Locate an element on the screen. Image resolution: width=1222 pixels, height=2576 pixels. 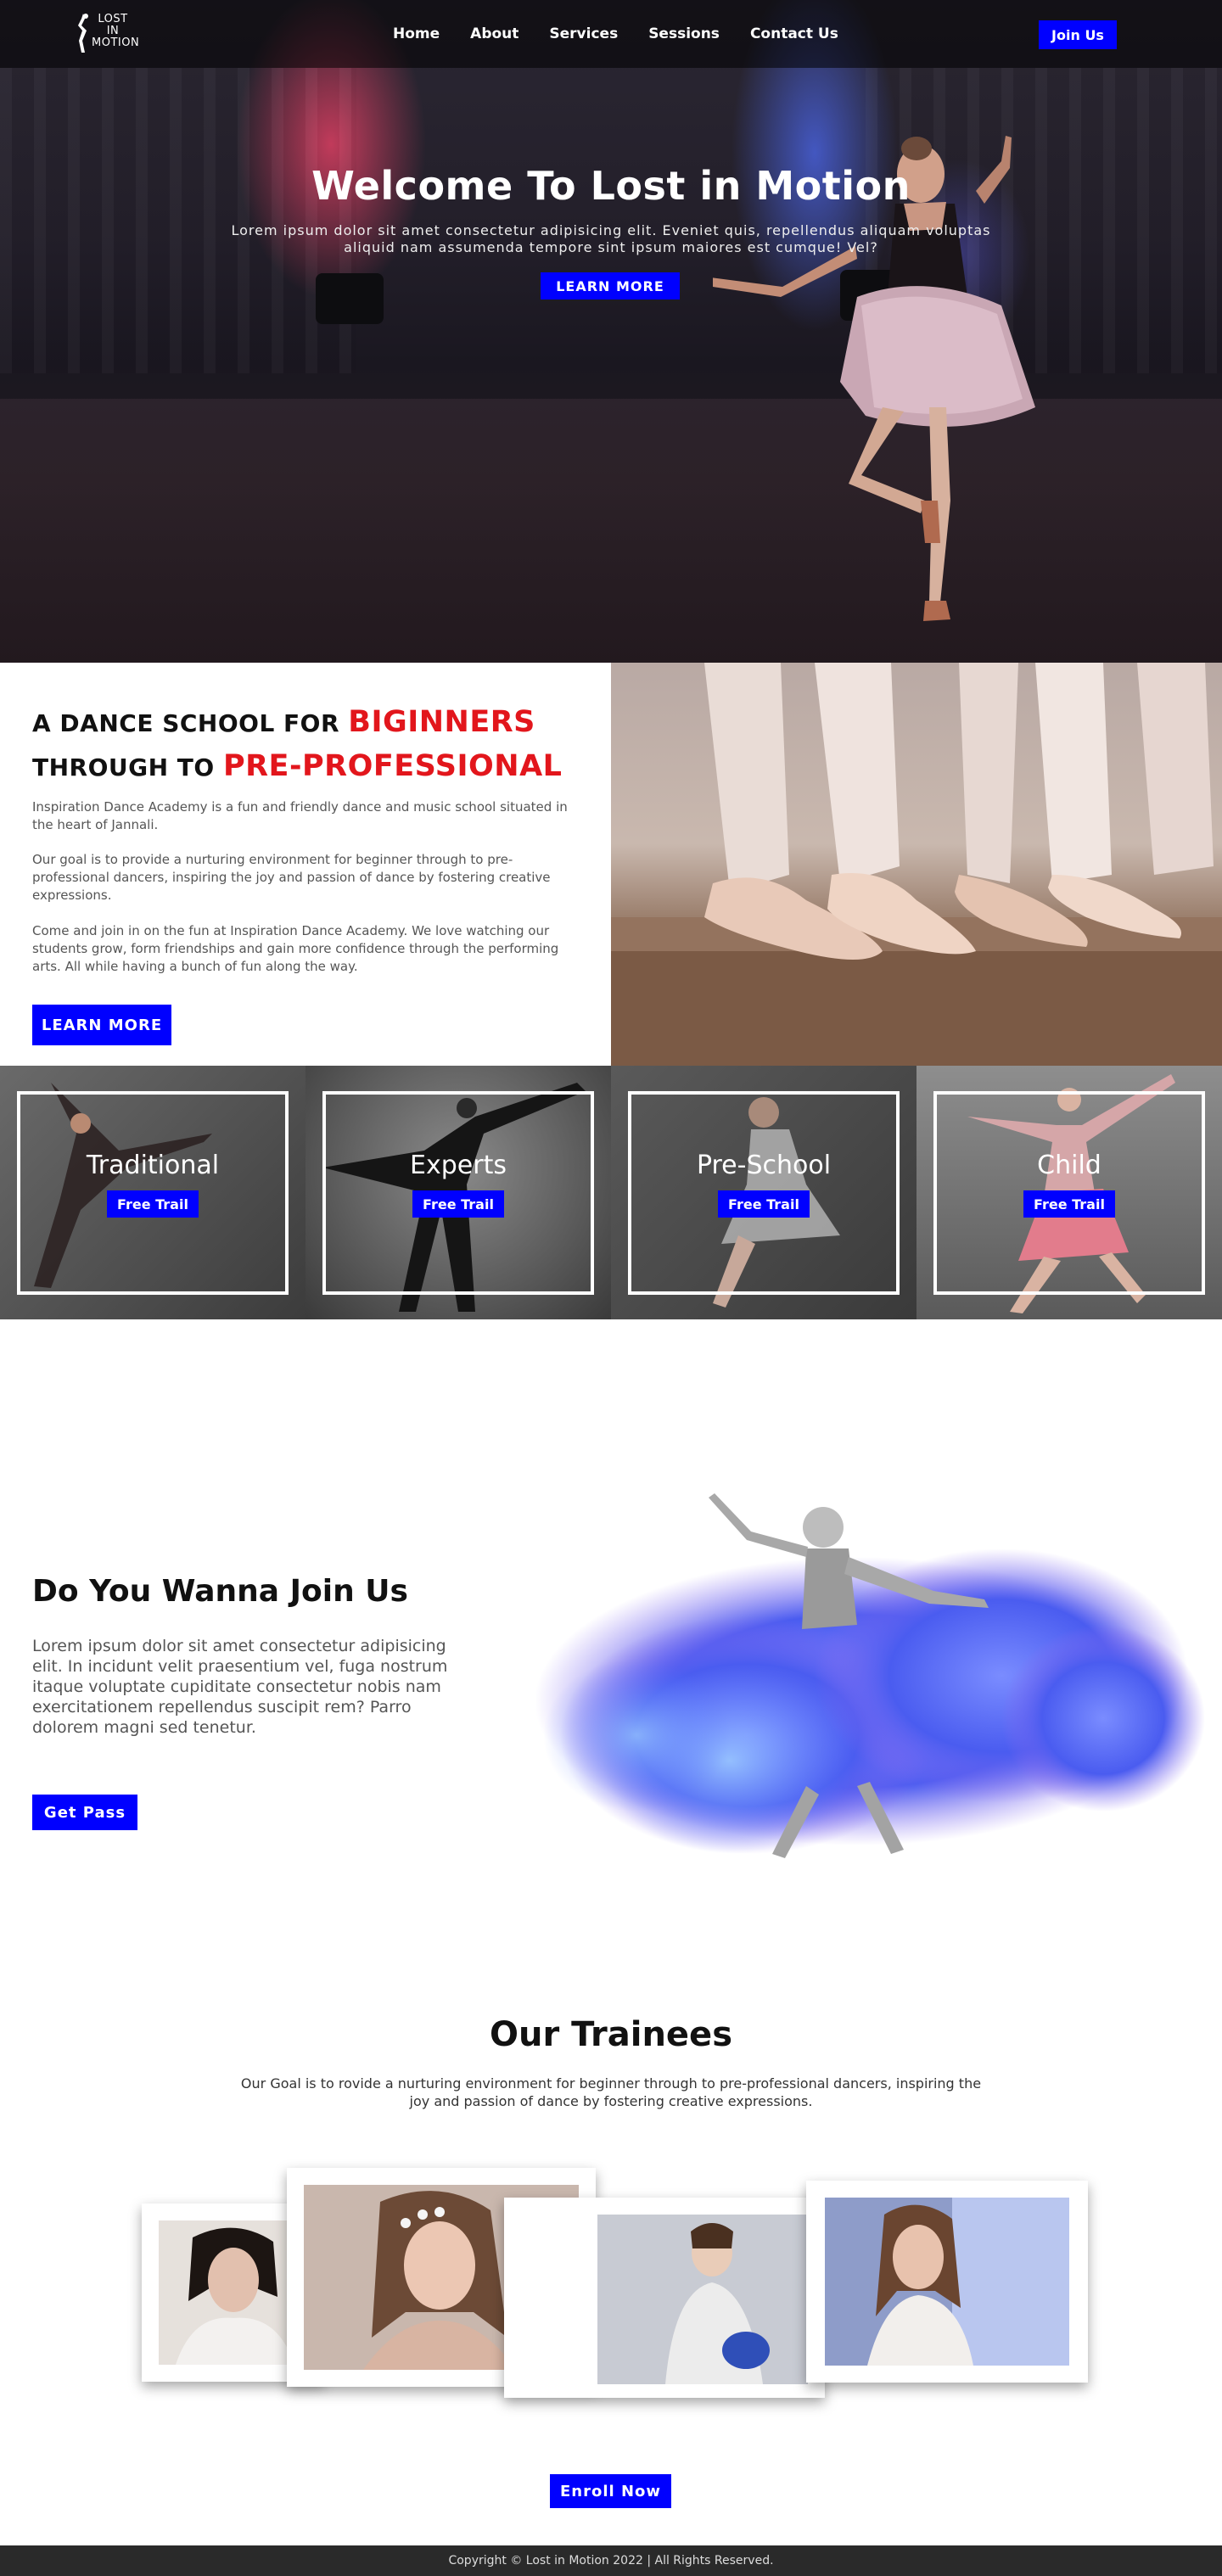
about-heading-highlight-2: PRE-PROFESSIONAL is located at coordinates (392, 766).